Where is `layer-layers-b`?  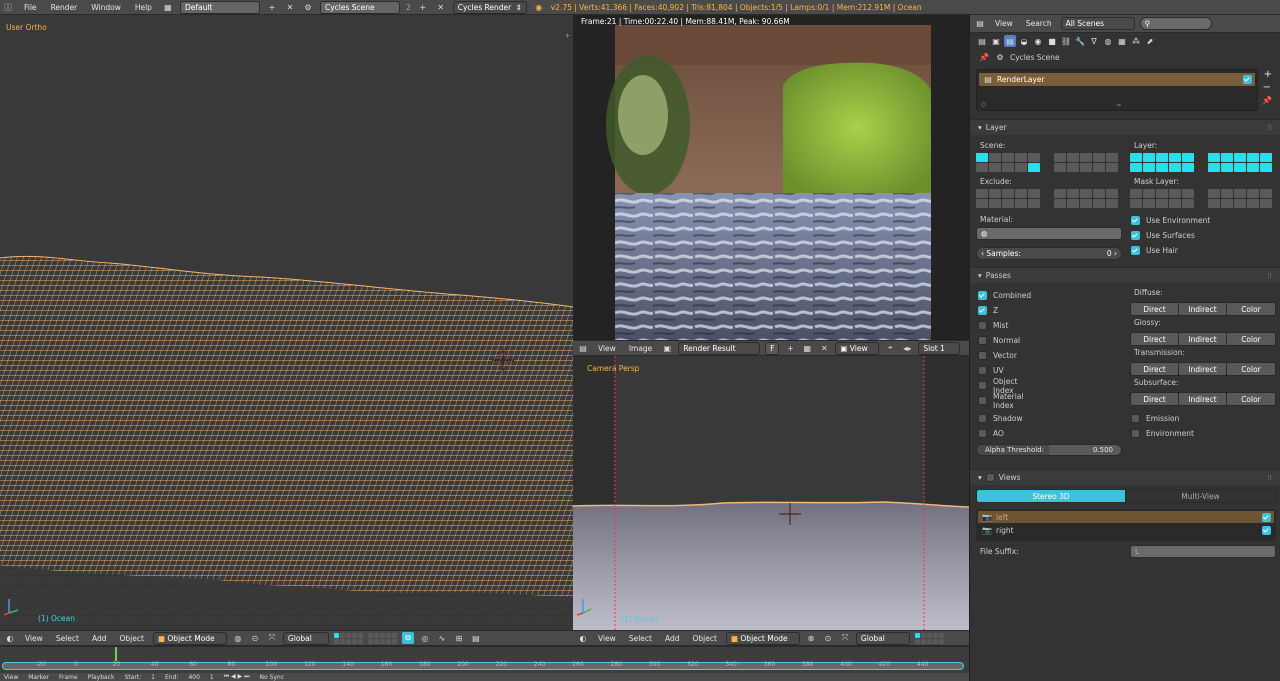 layer-layers-b is located at coordinates (1240, 162).